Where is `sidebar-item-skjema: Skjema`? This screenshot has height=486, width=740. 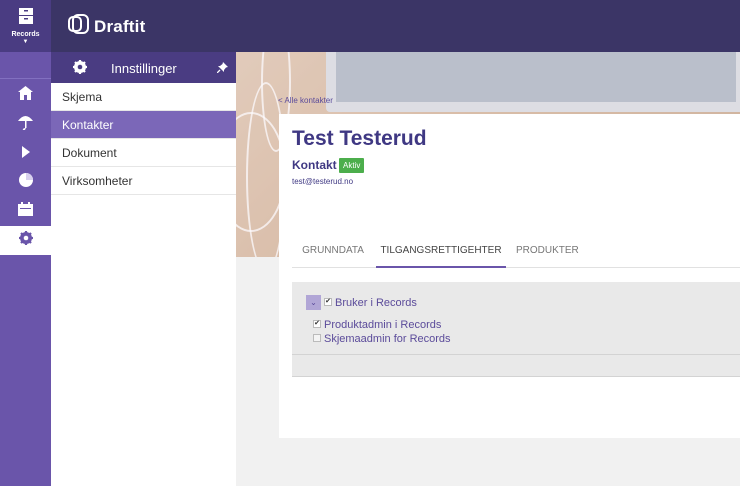 sidebar-item-skjema: Skjema is located at coordinates (143, 97).